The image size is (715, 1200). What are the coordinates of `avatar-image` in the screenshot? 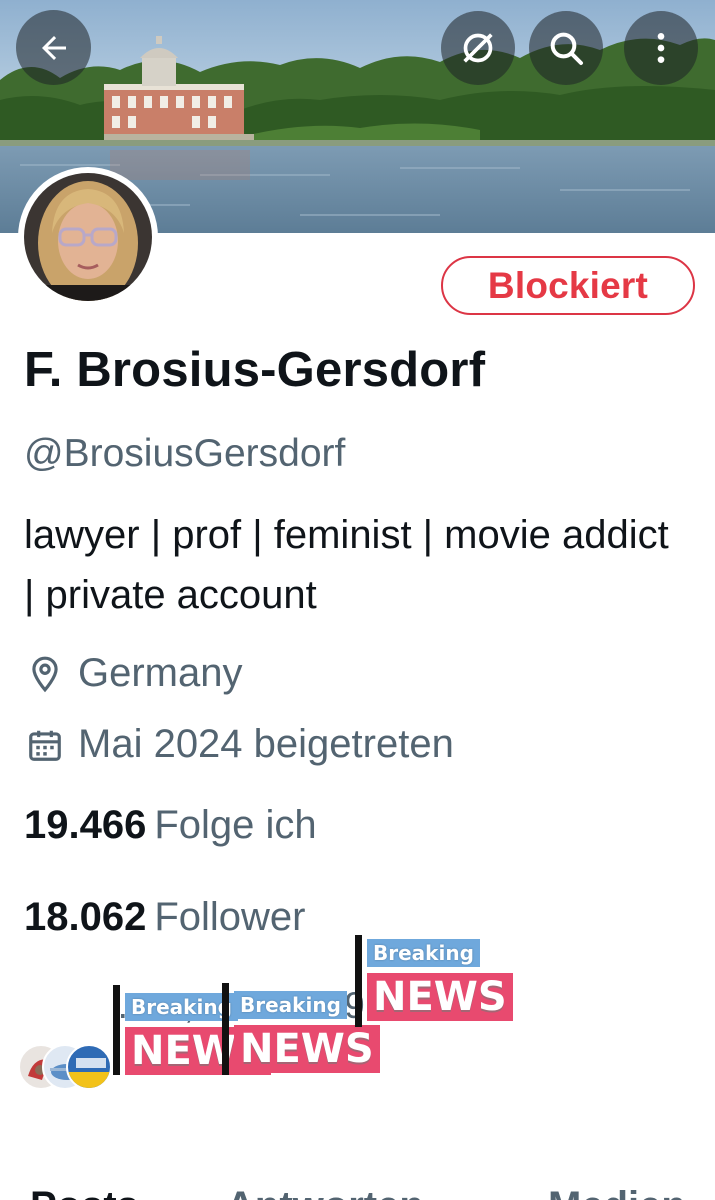 It's located at (88, 237).